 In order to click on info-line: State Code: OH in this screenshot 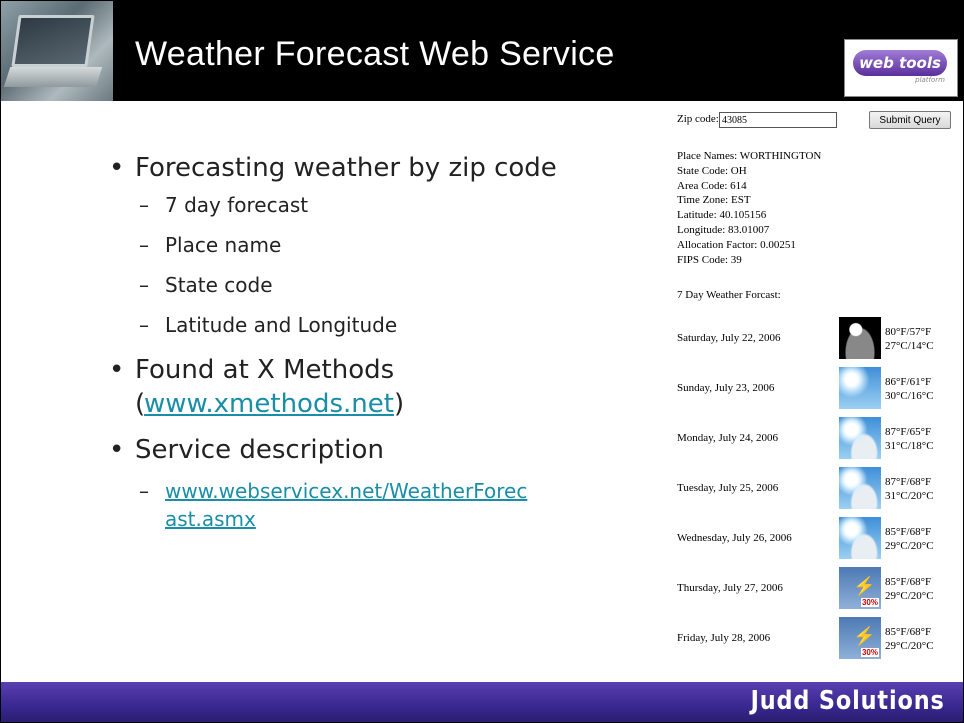, I will do `click(712, 170)`.